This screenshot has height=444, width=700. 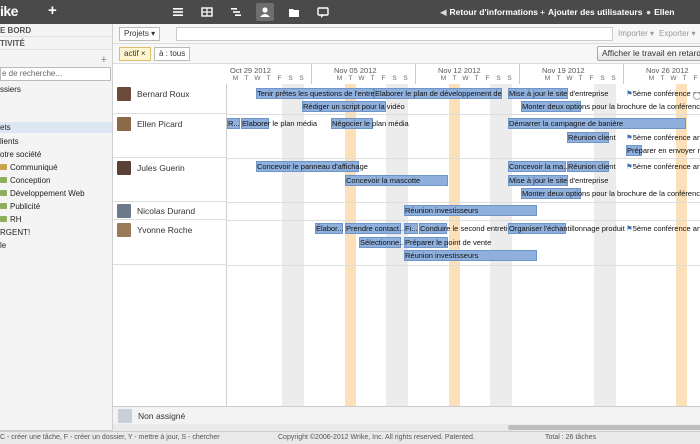 What do you see at coordinates (25, 180) in the screenshot?
I see `sidebar-item-conception: Conception` at bounding box center [25, 180].